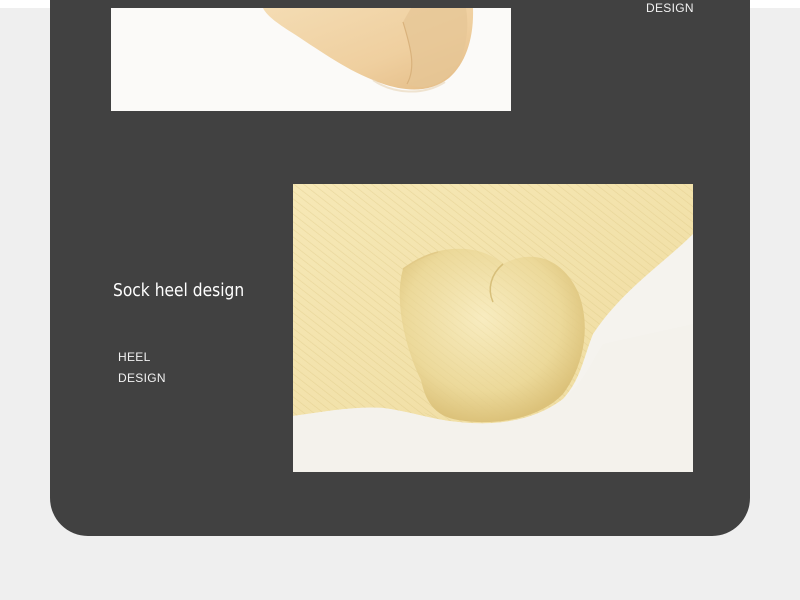 The image size is (800, 600). What do you see at coordinates (142, 368) in the screenshot?
I see `heel-caption: HEEL DESIGN` at bounding box center [142, 368].